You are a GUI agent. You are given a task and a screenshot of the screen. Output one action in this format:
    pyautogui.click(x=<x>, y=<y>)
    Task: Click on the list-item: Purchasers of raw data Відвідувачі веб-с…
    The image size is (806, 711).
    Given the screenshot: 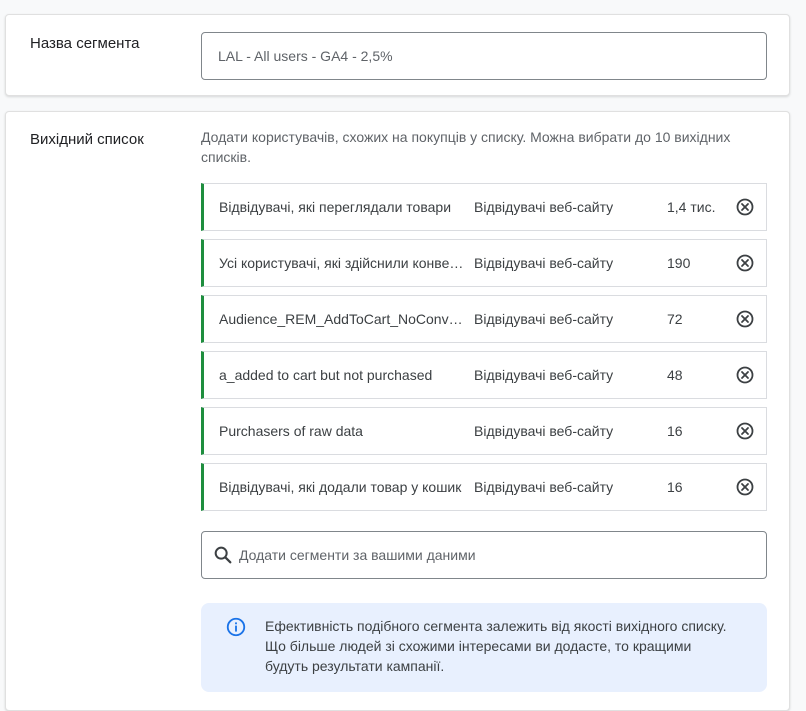 What is the action you would take?
    pyautogui.click(x=484, y=431)
    